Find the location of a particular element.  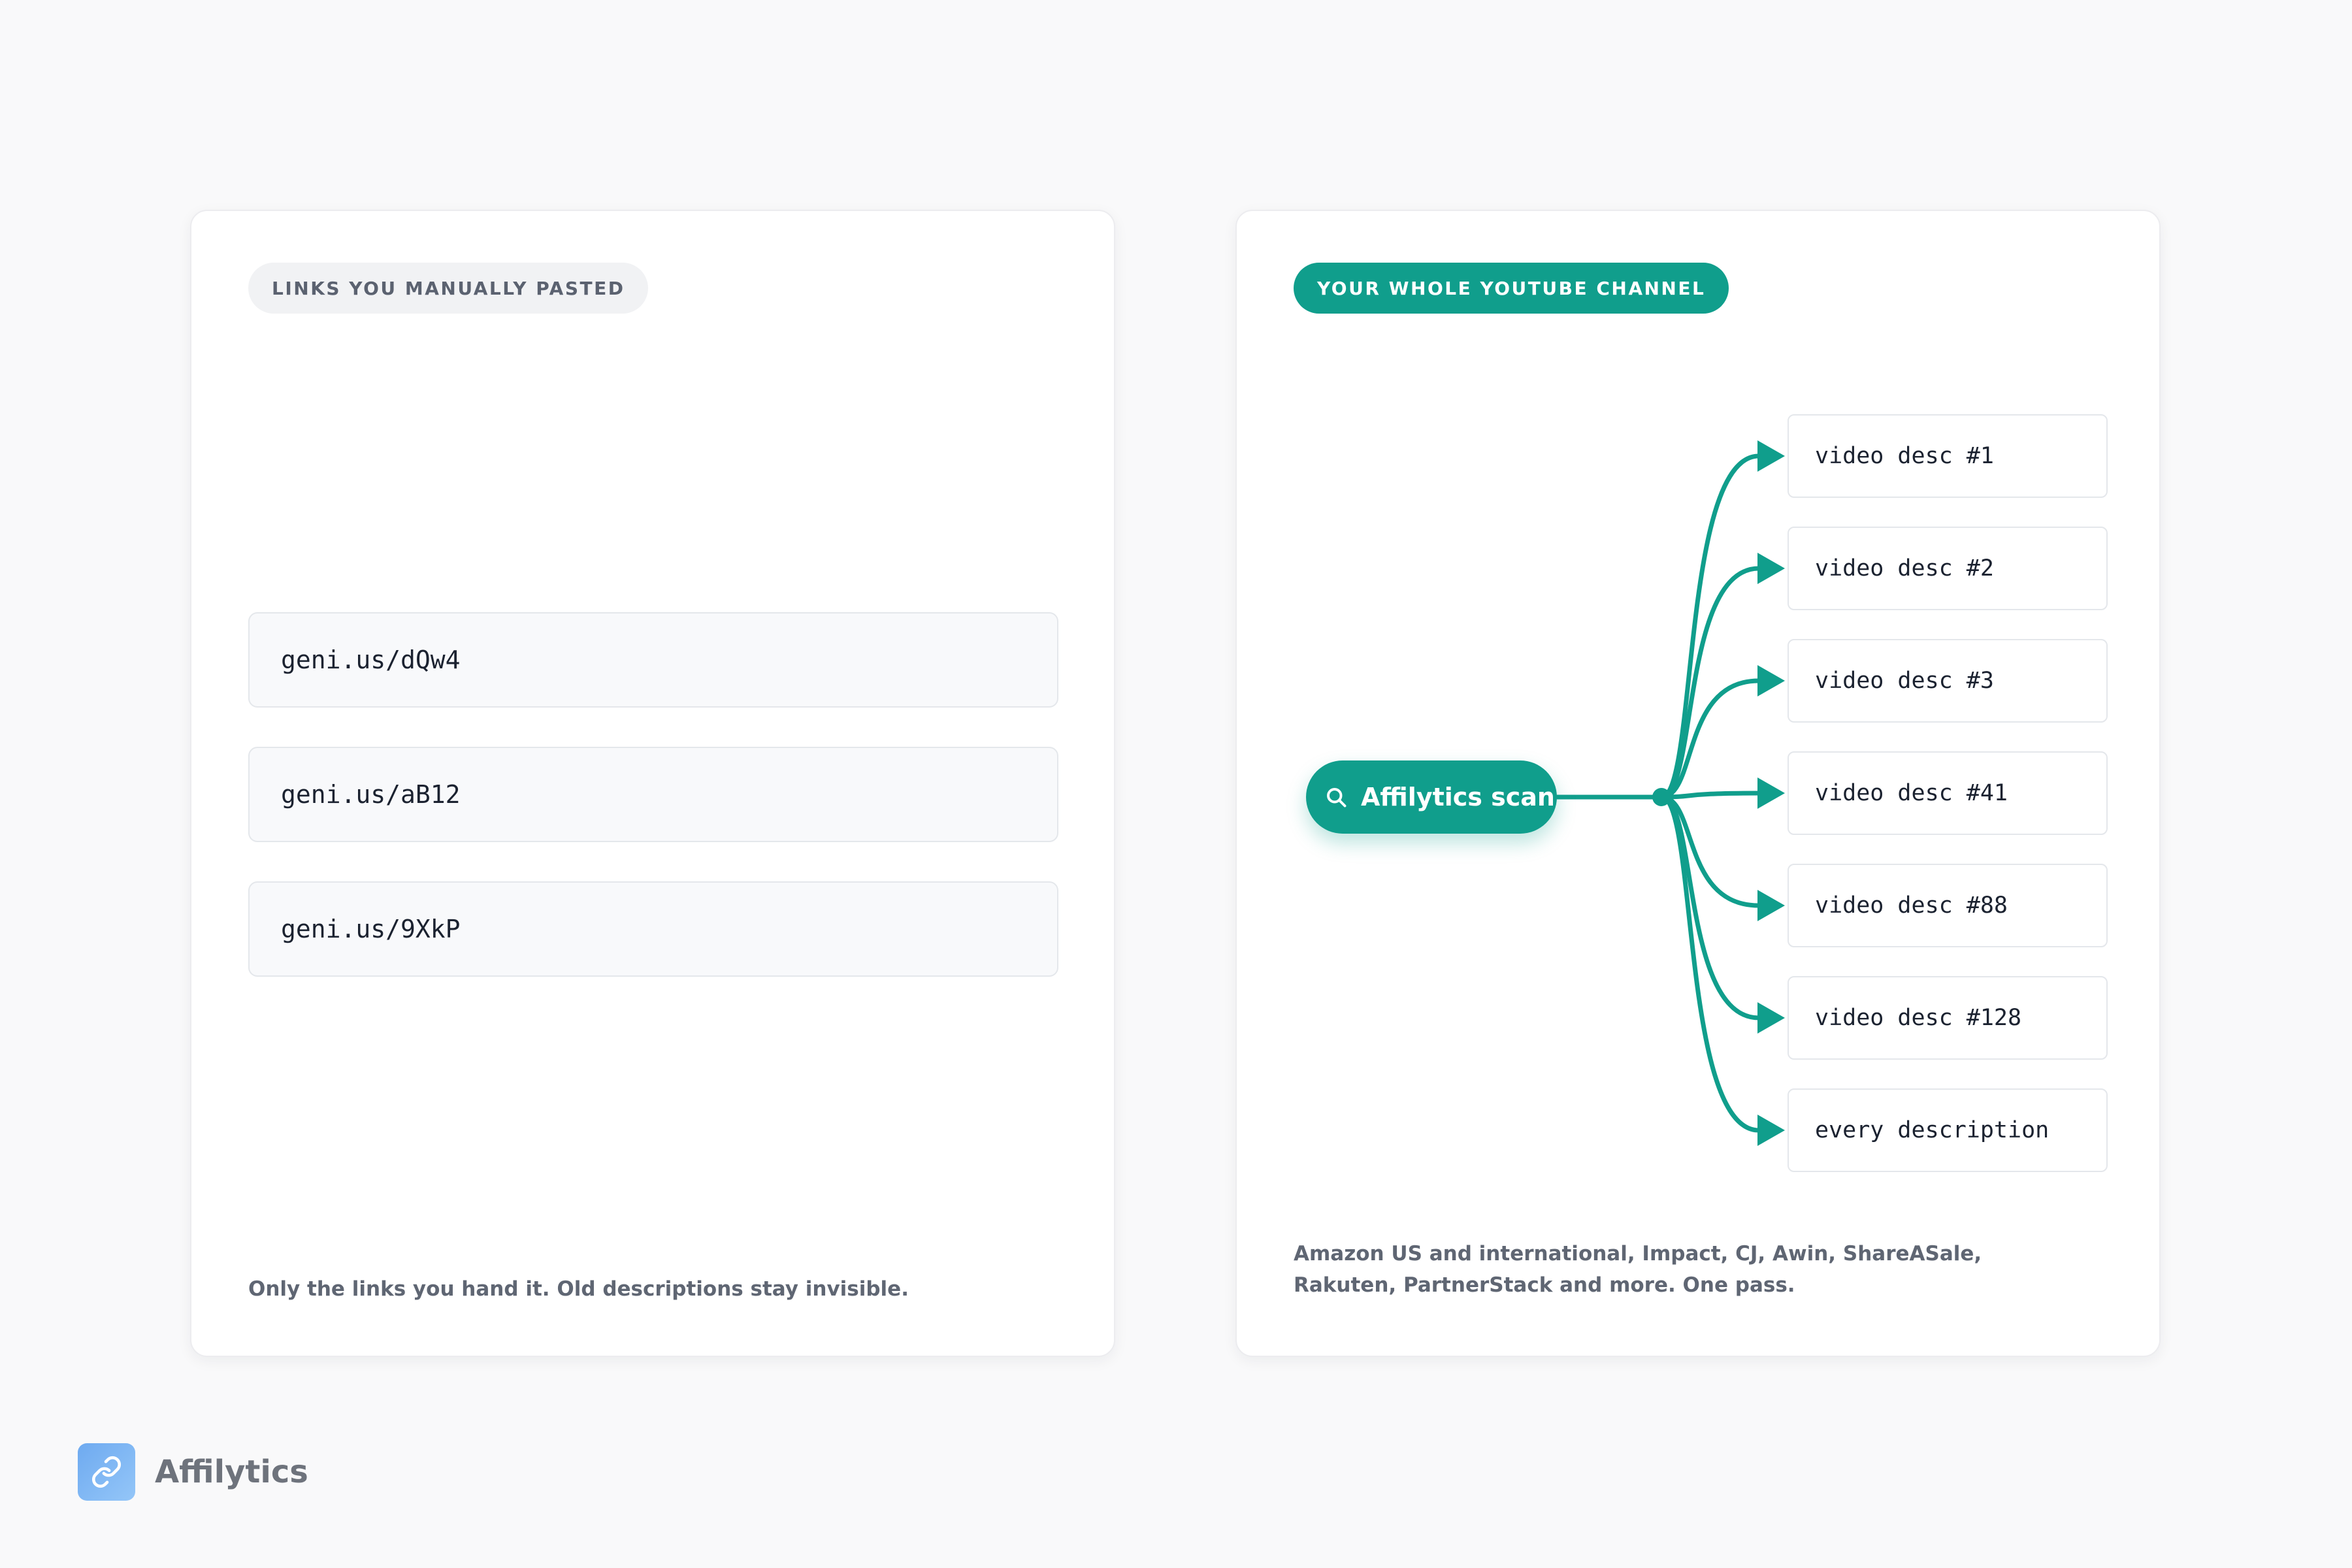

video-description-box: video desc #1 is located at coordinates (1948, 456).